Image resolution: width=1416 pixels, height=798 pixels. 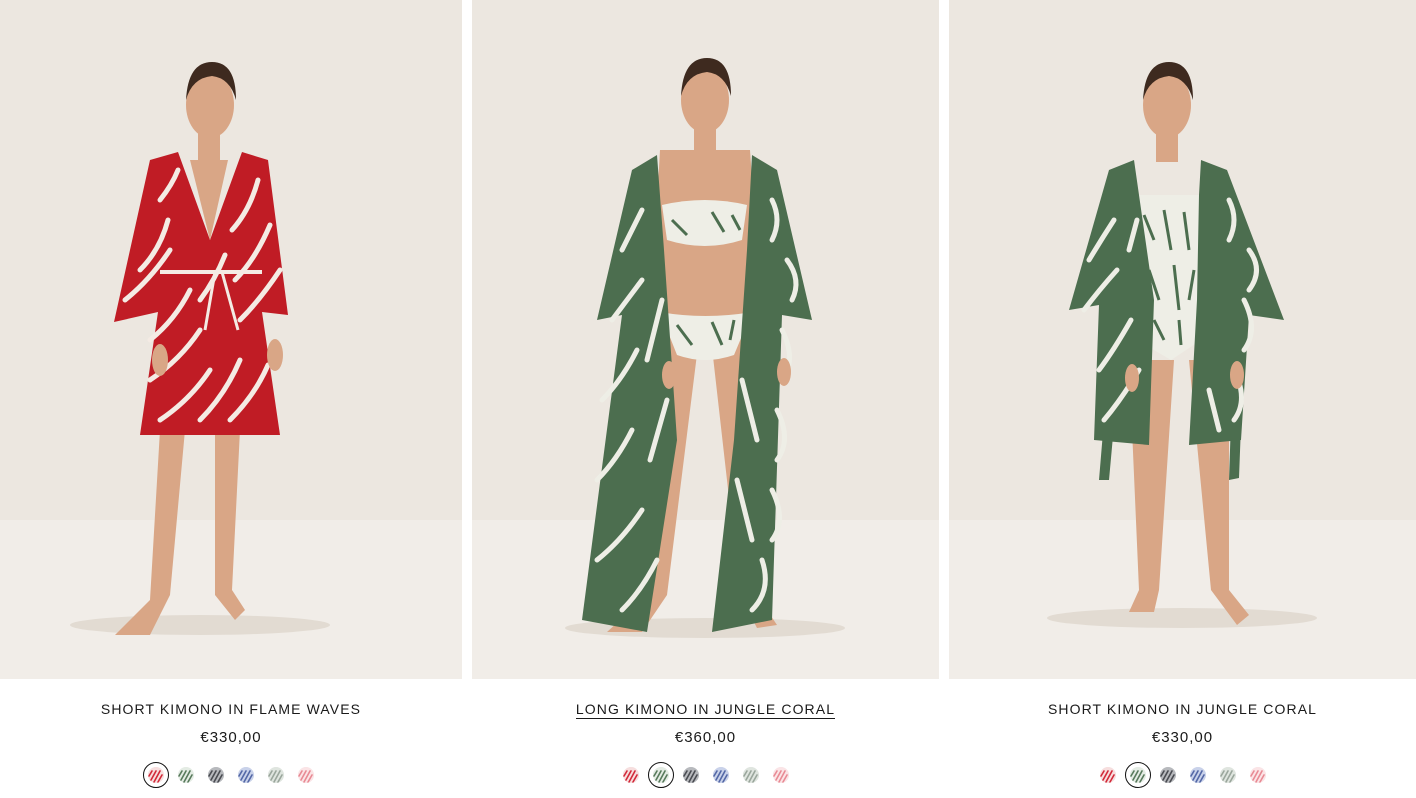 I want to click on product-title: LONG KIMONO IN JUNGLE CORAL, so click(x=705, y=709).